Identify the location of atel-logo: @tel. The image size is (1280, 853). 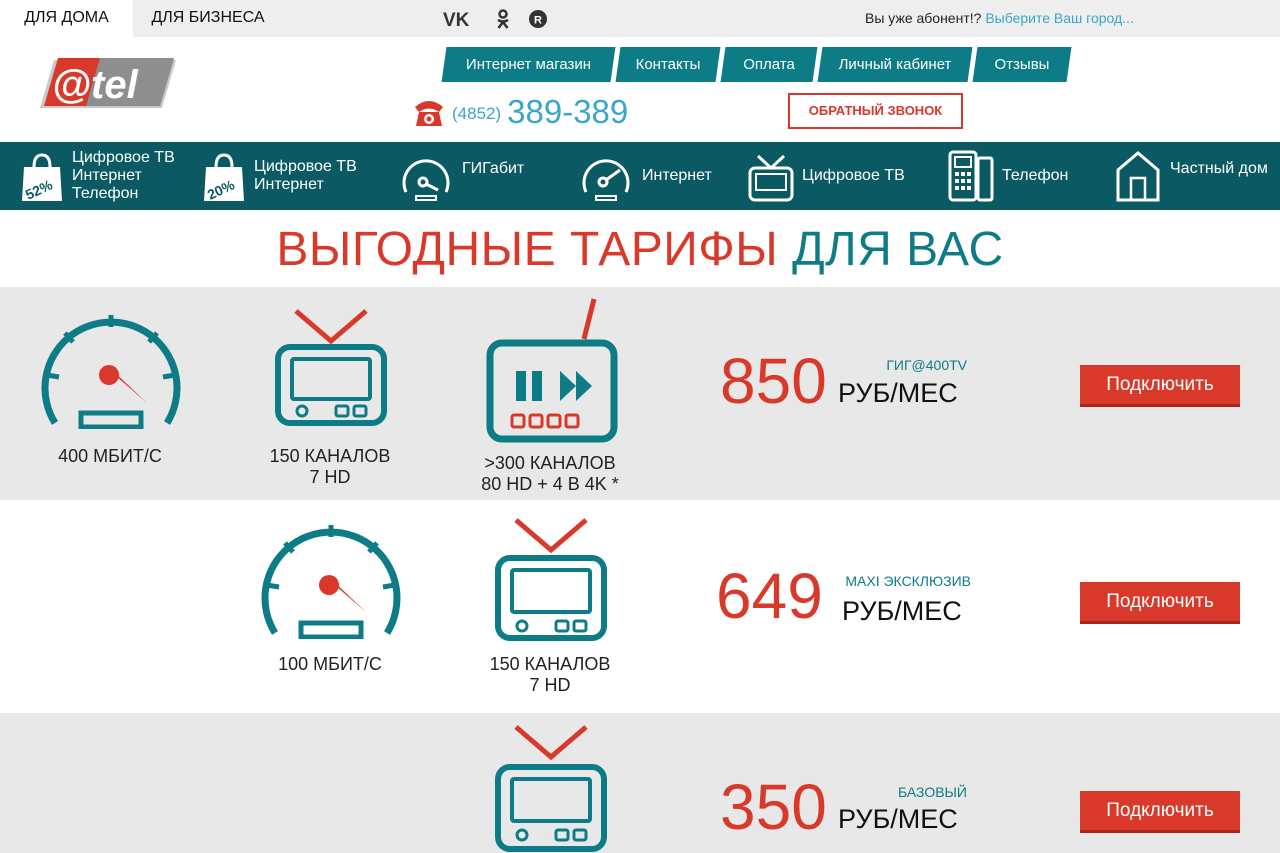
(108, 84).